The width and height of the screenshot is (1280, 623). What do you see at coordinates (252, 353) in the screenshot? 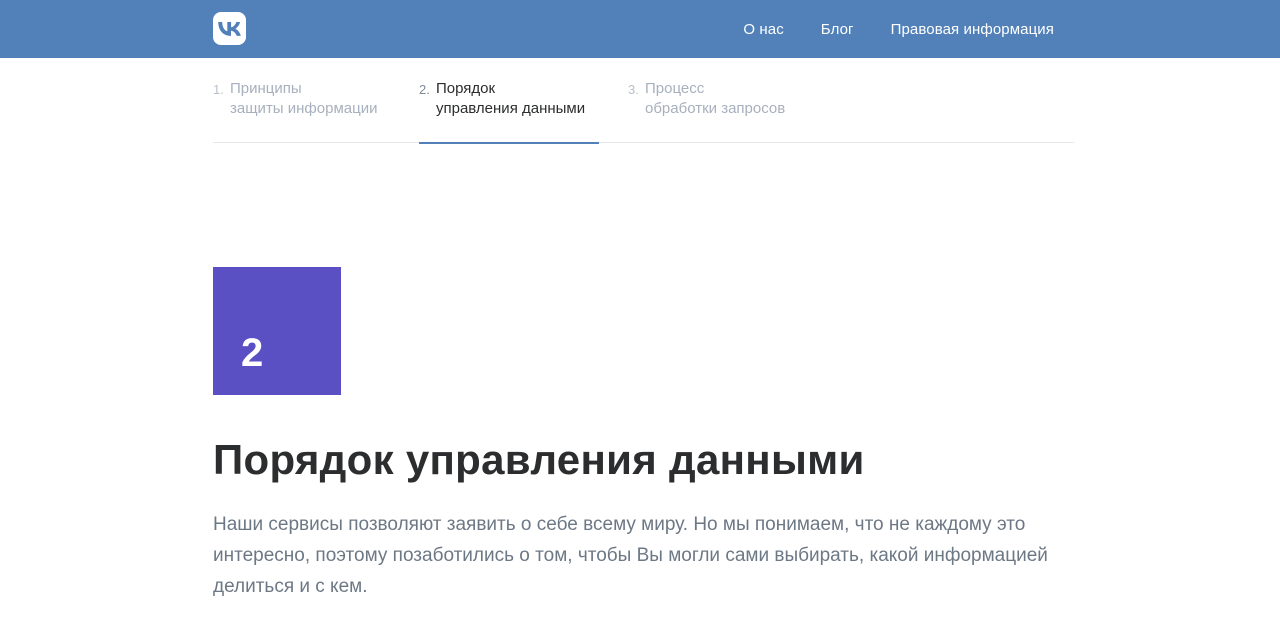
I see `section-number: 2` at bounding box center [252, 353].